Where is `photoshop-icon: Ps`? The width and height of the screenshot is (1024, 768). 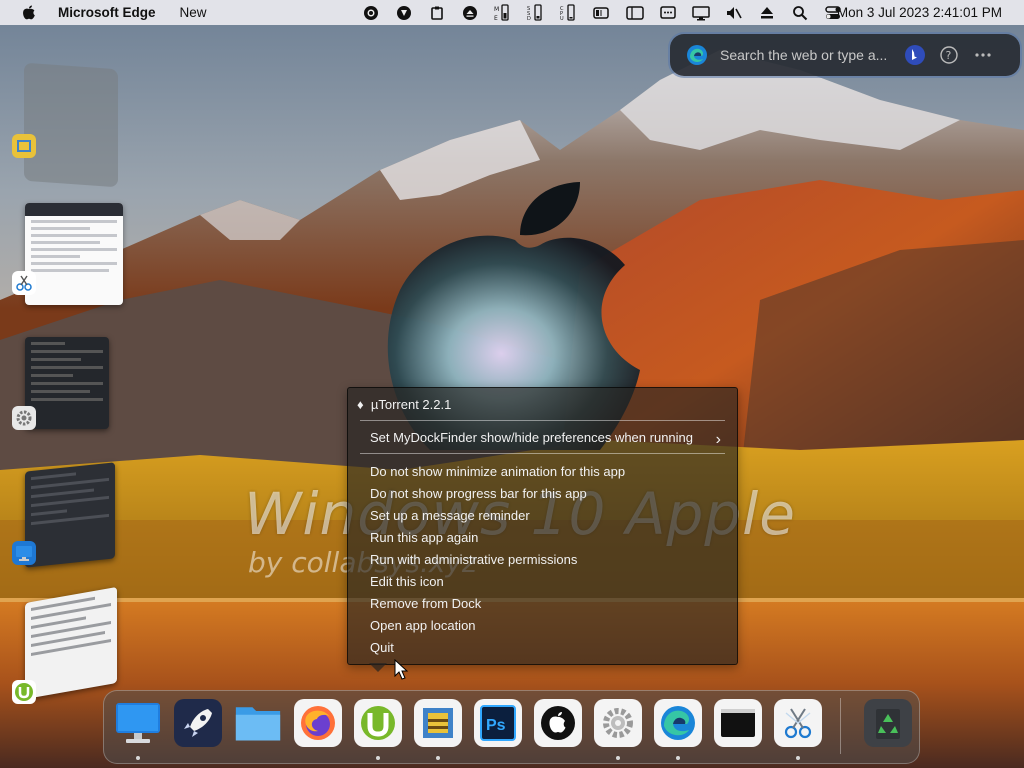 photoshop-icon: Ps is located at coordinates (498, 723).